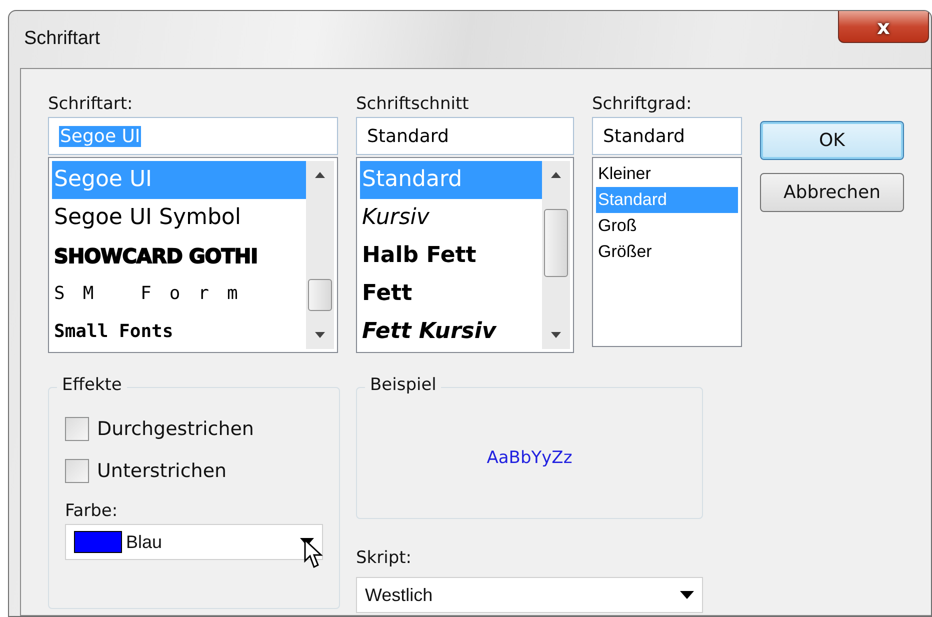 This screenshot has height=617, width=932. What do you see at coordinates (194, 471) in the screenshot?
I see `effect-checkbox: Unterstrichen` at bounding box center [194, 471].